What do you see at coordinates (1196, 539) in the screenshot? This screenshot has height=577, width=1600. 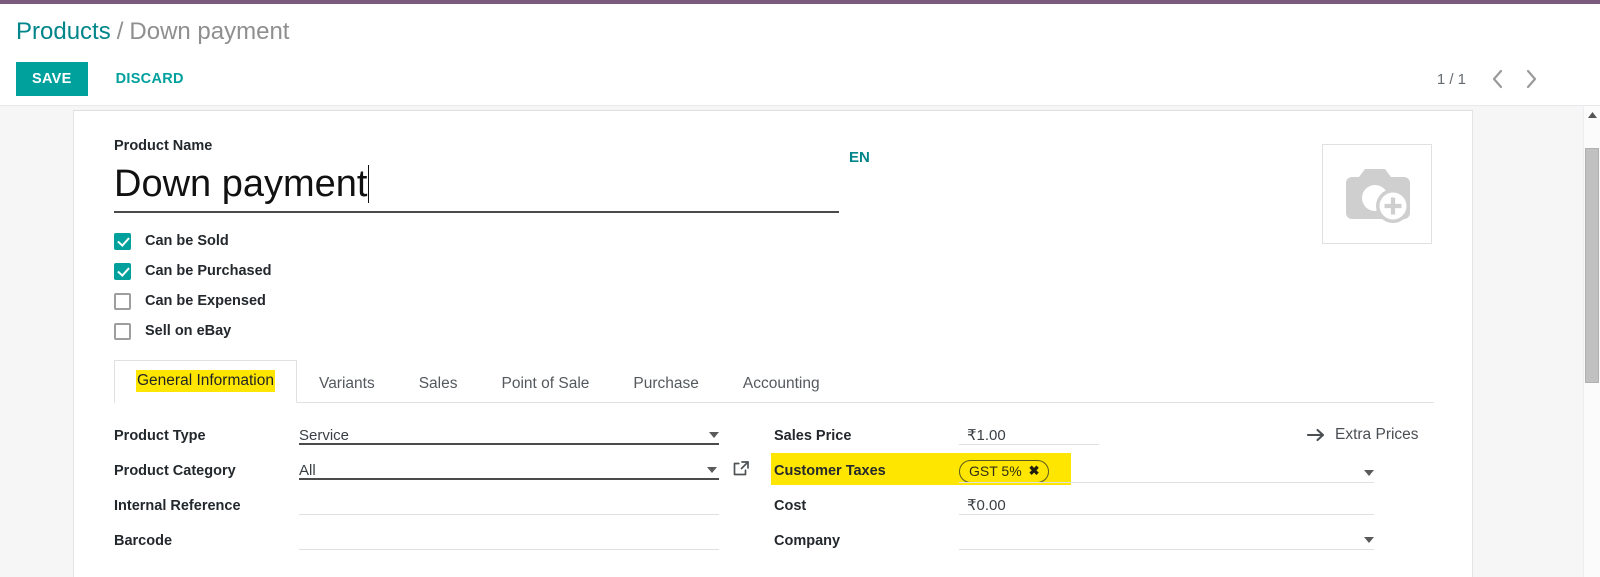 I see `field-value-company` at bounding box center [1196, 539].